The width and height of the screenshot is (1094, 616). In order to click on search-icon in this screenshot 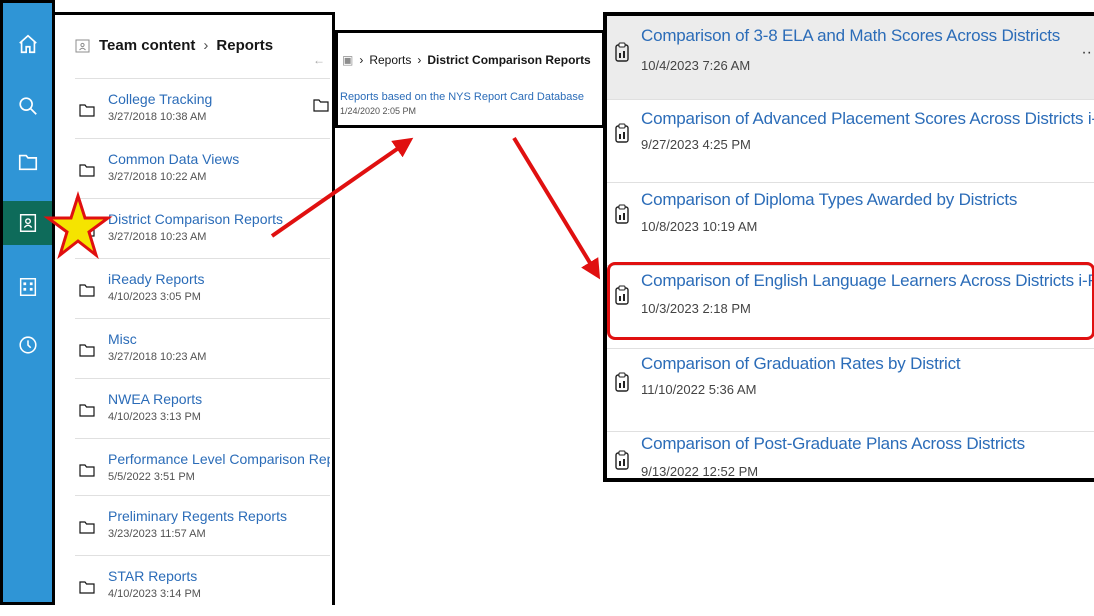, I will do `click(27, 106)`.